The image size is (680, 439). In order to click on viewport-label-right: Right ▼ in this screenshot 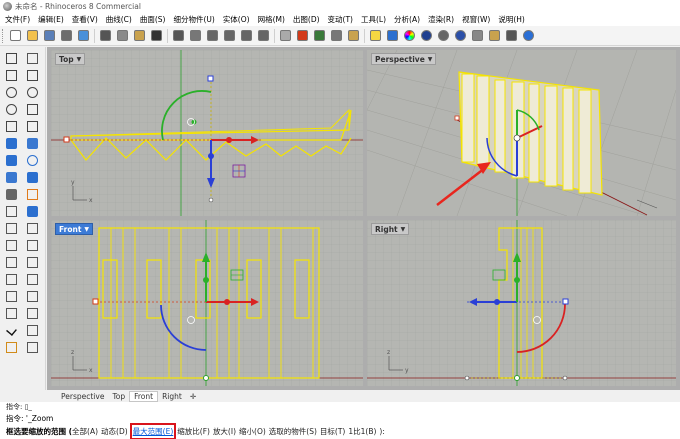, I will do `click(390, 229)`.